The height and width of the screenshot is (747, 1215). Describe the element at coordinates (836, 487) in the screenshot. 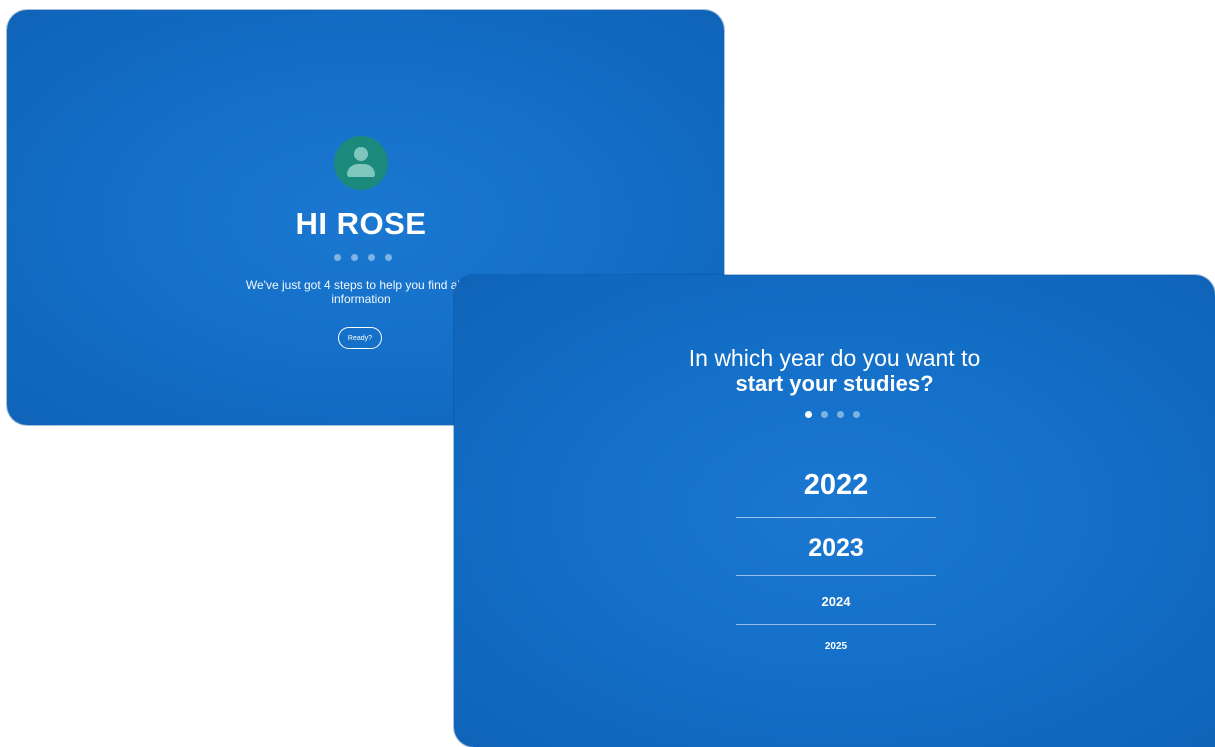

I see `year-option-2022: 2022` at that location.